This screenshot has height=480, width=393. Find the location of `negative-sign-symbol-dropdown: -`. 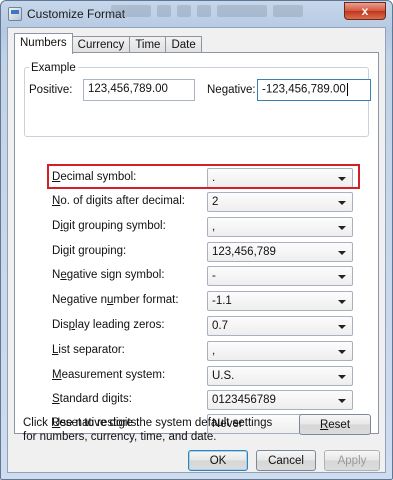

negative-sign-symbol-dropdown: - is located at coordinates (280, 276).